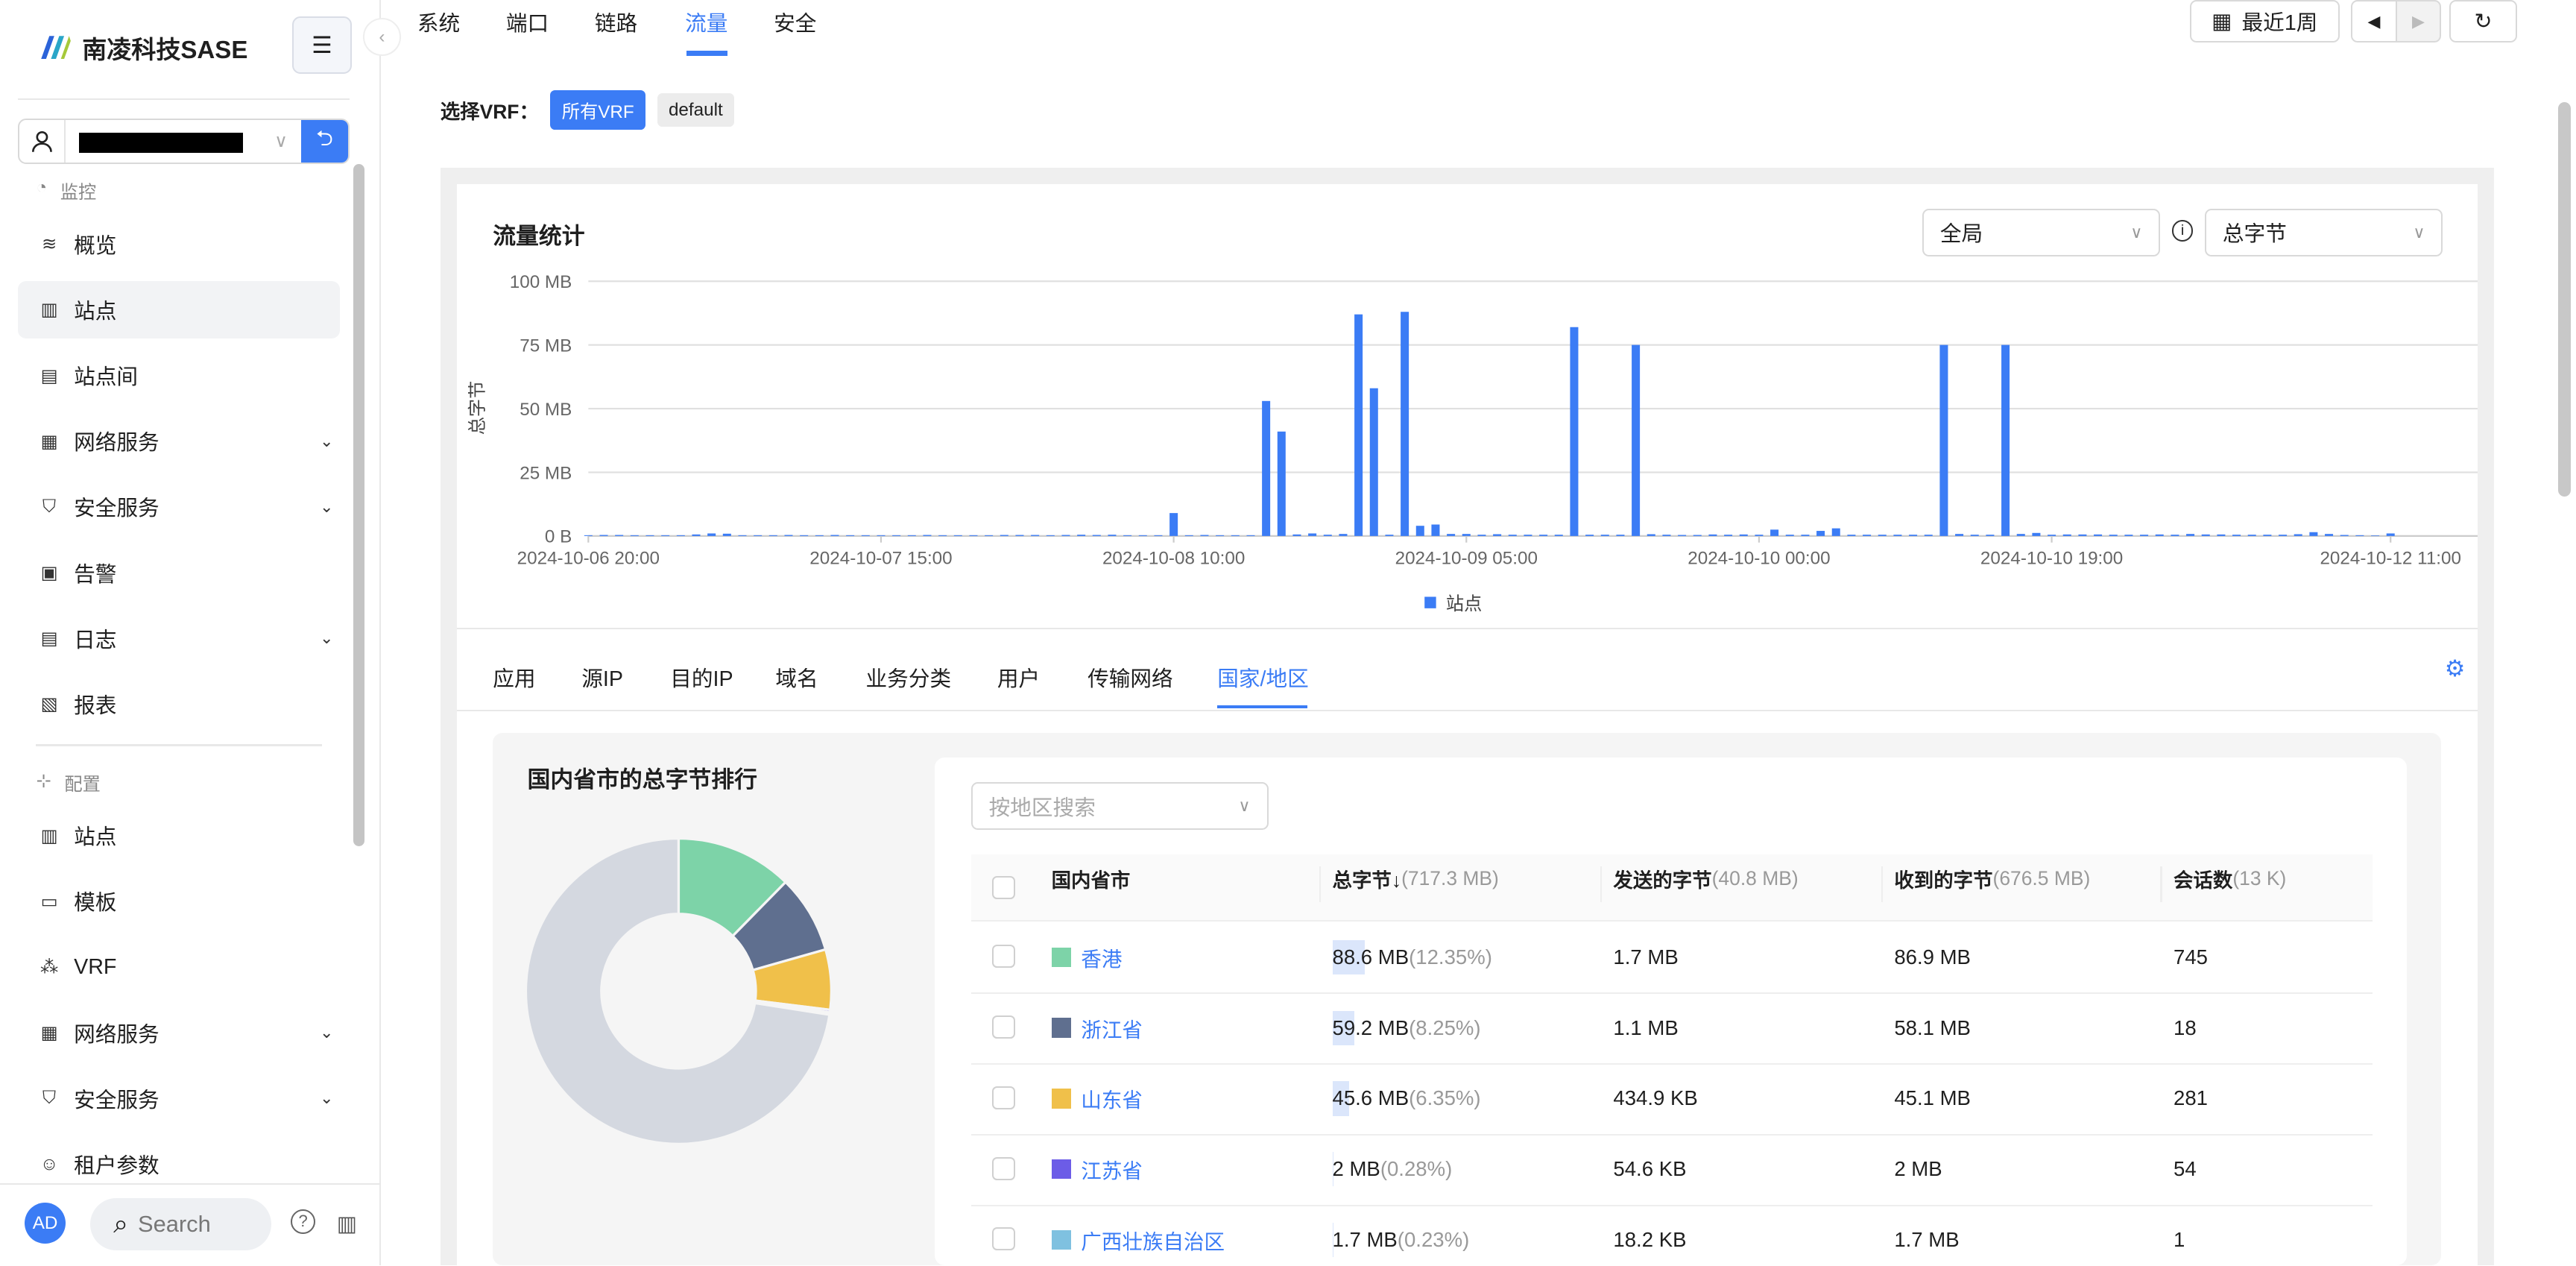  I want to click on avatar: AD, so click(45, 1223).